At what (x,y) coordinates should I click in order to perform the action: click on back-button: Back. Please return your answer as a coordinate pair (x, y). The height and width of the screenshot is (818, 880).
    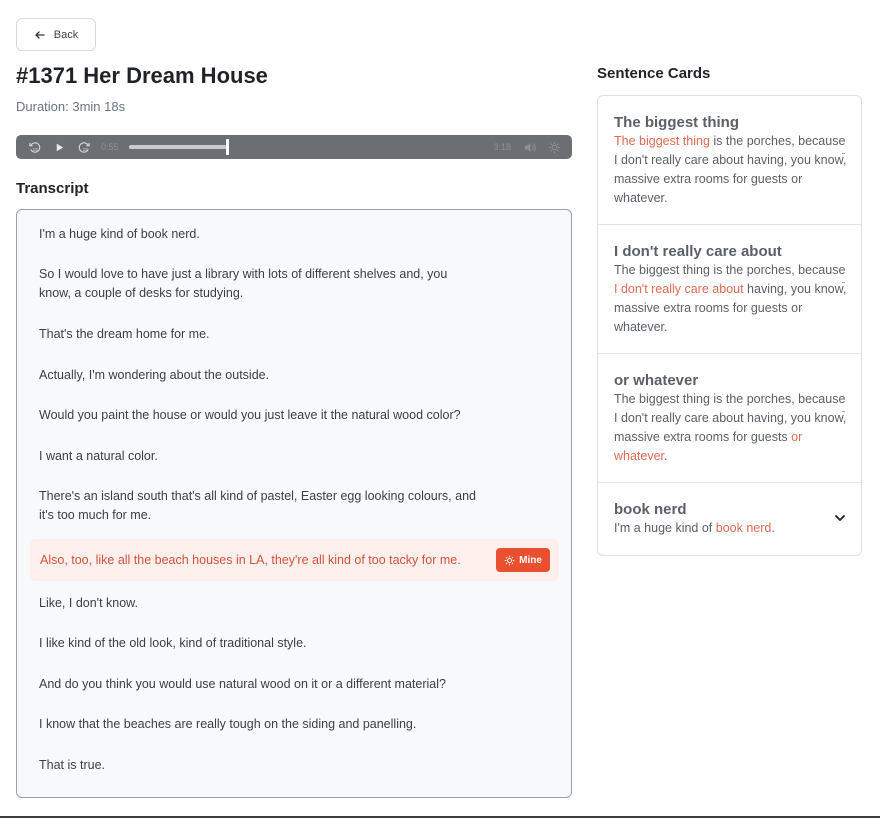
    Looking at the image, I should click on (56, 34).